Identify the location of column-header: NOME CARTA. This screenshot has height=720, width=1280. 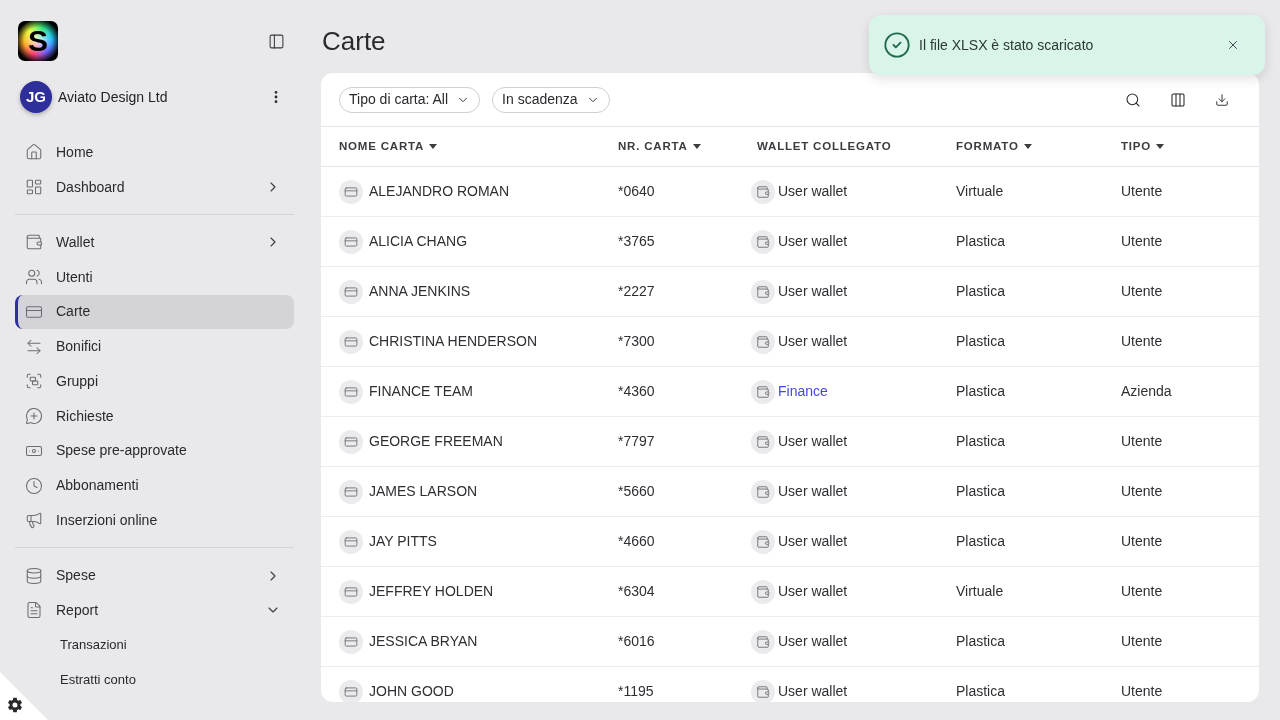
(388, 146).